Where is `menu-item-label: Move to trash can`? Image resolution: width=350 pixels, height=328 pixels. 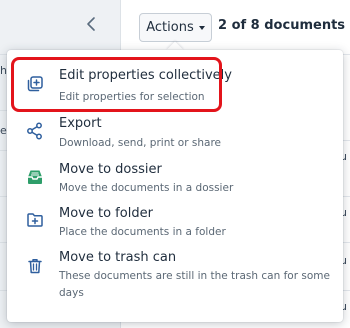
menu-item-label: Move to trash can is located at coordinates (118, 257).